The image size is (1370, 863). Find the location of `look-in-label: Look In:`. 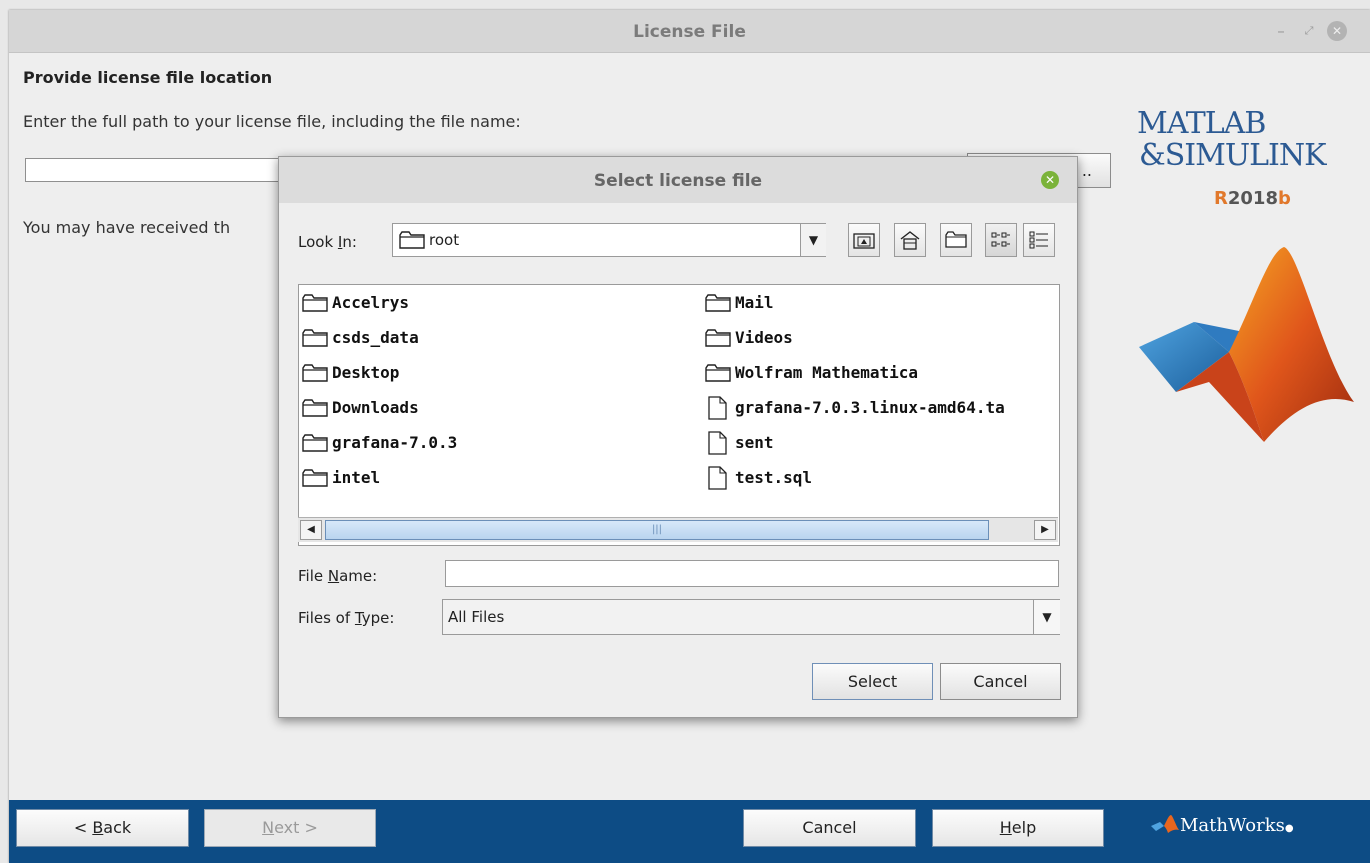

look-in-label: Look In: is located at coordinates (327, 242).